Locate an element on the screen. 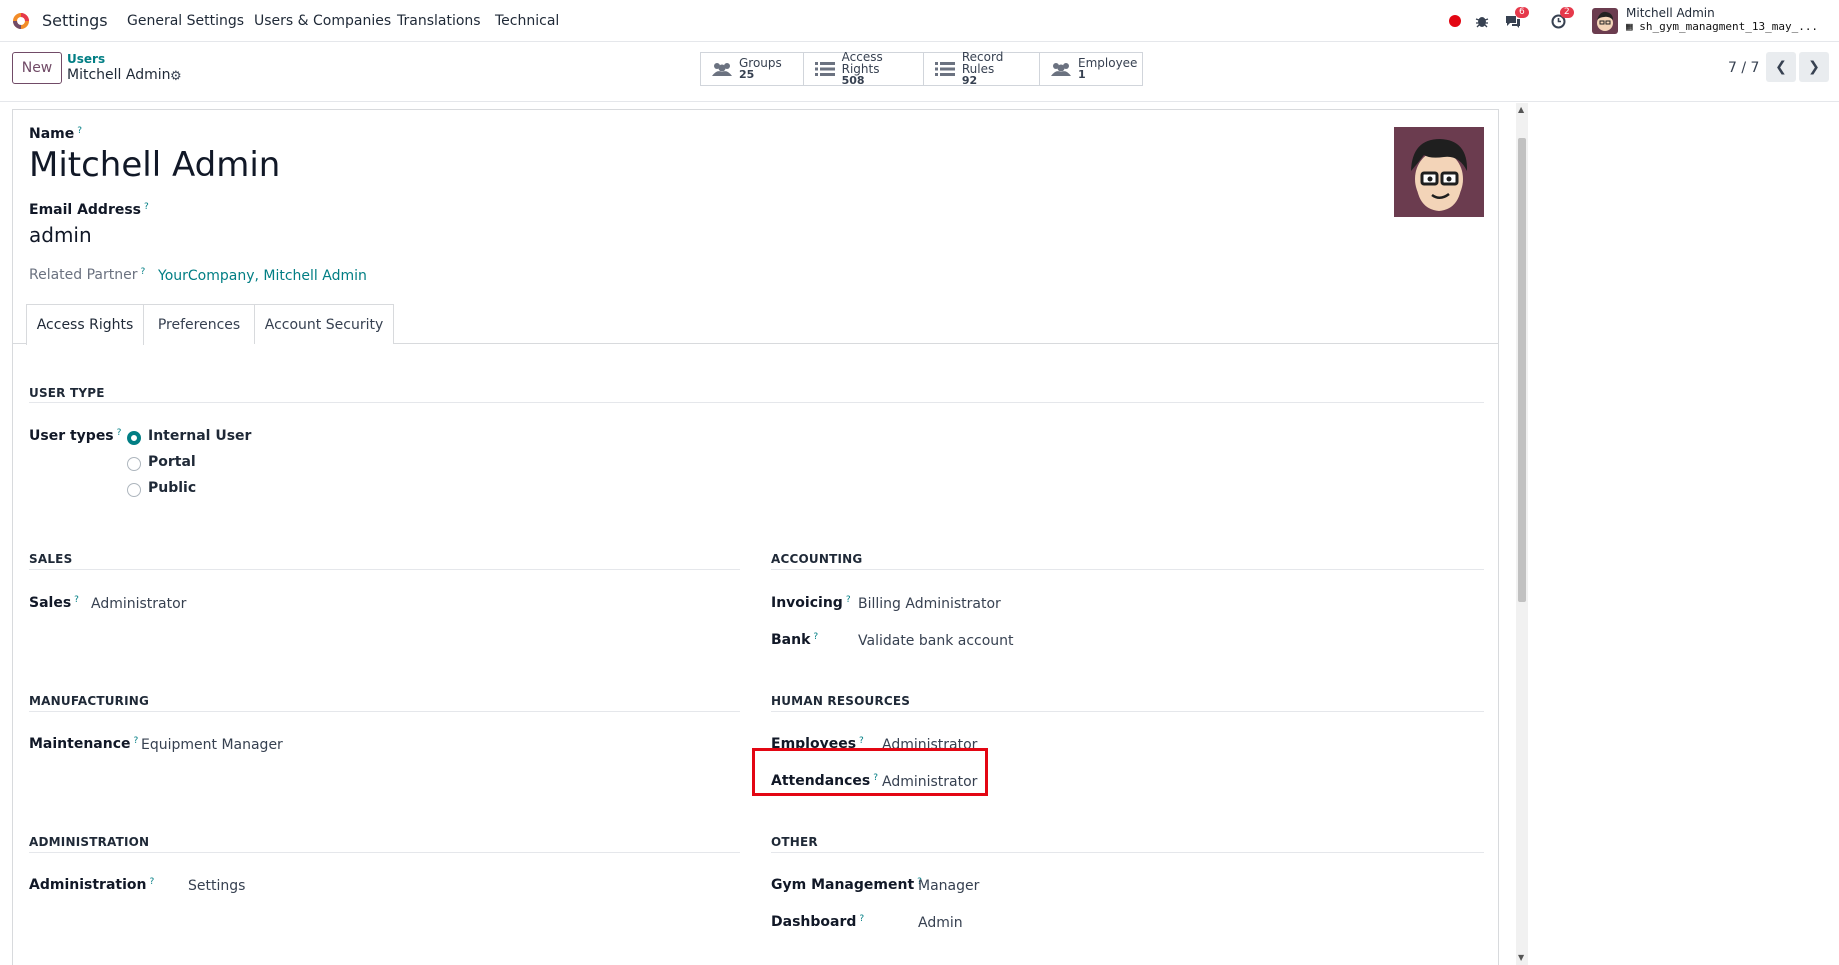 Image resolution: width=1839 pixels, height=965 pixels. chevron-right-icon: ❯ is located at coordinates (1814, 67).